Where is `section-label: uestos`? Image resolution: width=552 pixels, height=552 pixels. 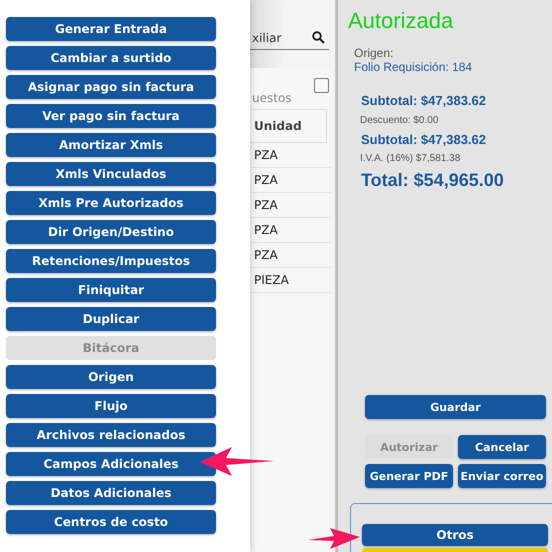
section-label: uestos is located at coordinates (272, 98).